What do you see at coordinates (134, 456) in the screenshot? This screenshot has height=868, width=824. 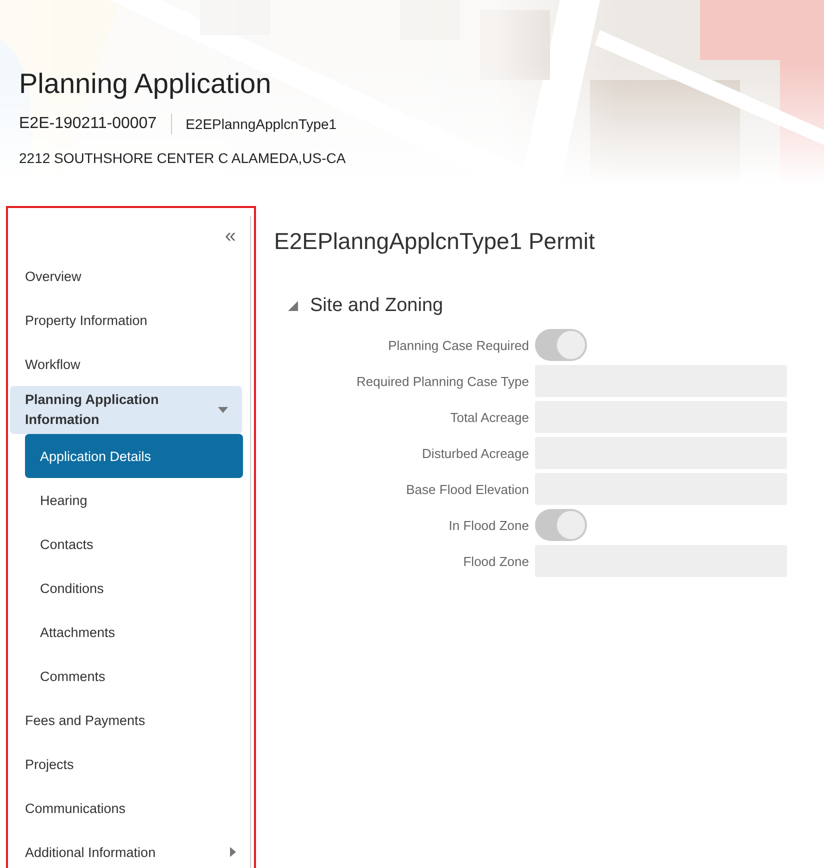 I see `nav-subitem: Application Details` at bounding box center [134, 456].